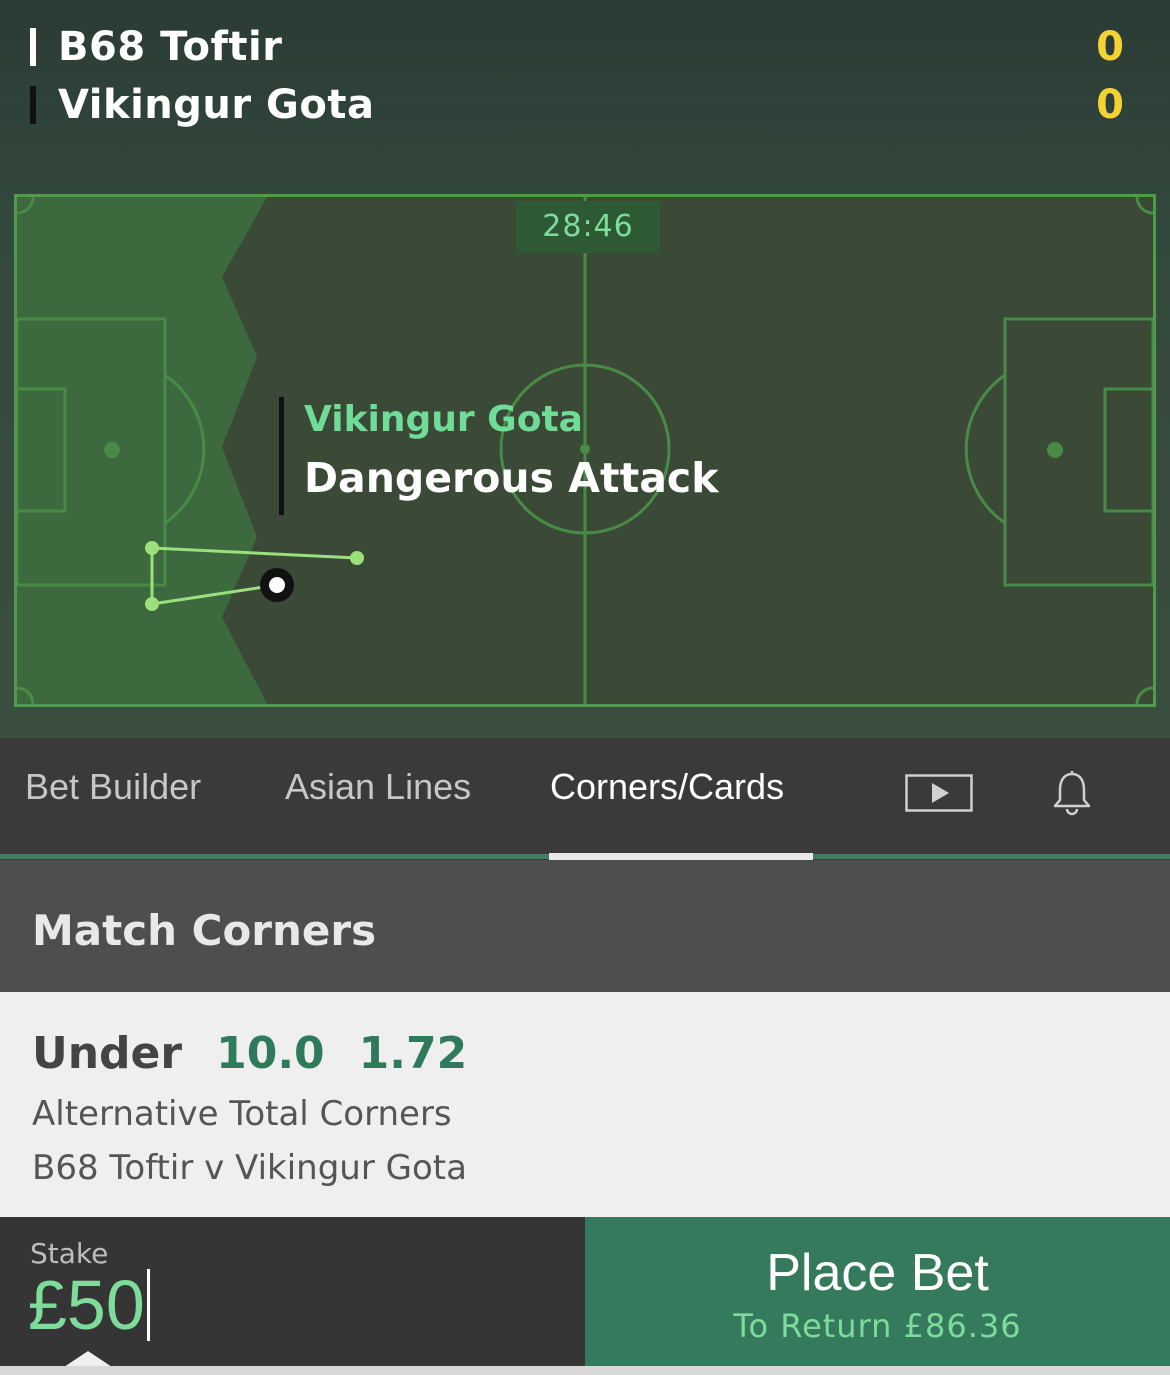  I want to click on market-tabs: Bet Builder Asian Lines Corners/Cards, so click(585, 799).